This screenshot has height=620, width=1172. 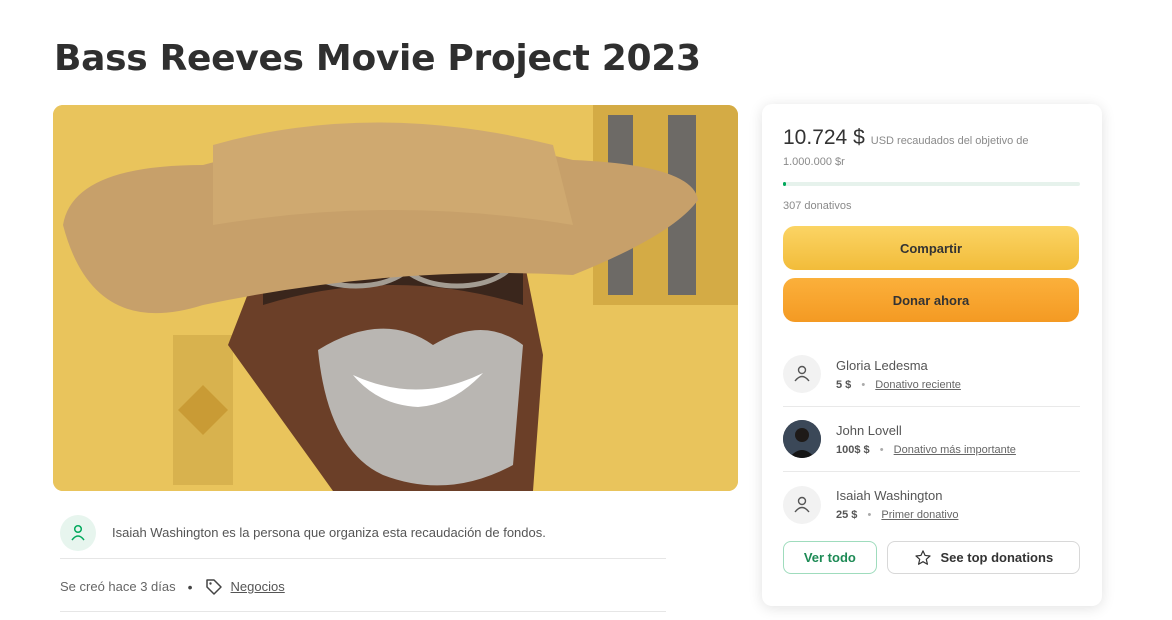 I want to click on donor-amount: 25 $, so click(x=847, y=515).